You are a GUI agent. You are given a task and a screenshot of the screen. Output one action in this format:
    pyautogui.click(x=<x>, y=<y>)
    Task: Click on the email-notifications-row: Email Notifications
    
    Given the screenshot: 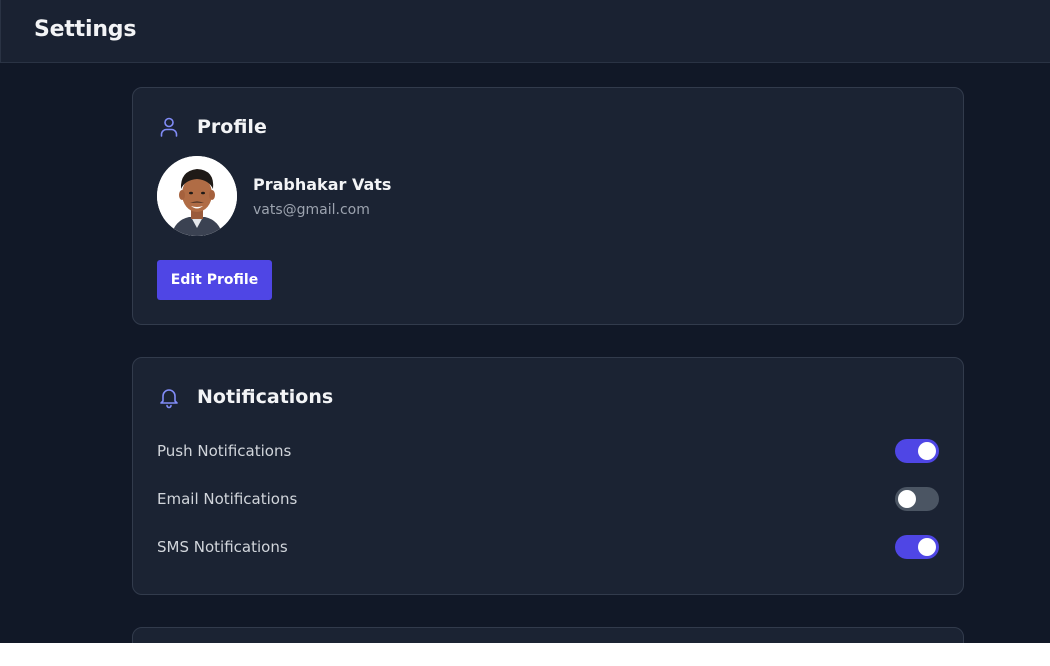 What is the action you would take?
    pyautogui.click(x=548, y=499)
    